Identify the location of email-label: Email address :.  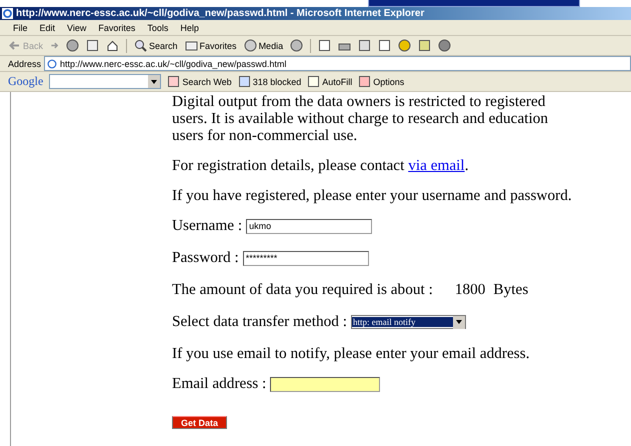
(219, 384).